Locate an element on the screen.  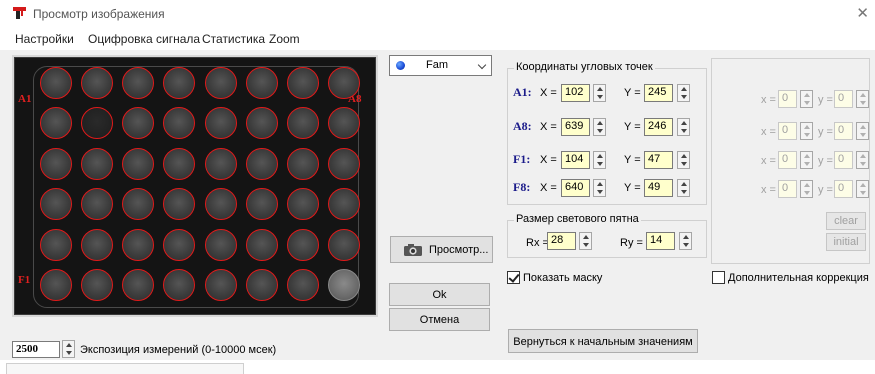
well-a5 is located at coordinates (220, 83).